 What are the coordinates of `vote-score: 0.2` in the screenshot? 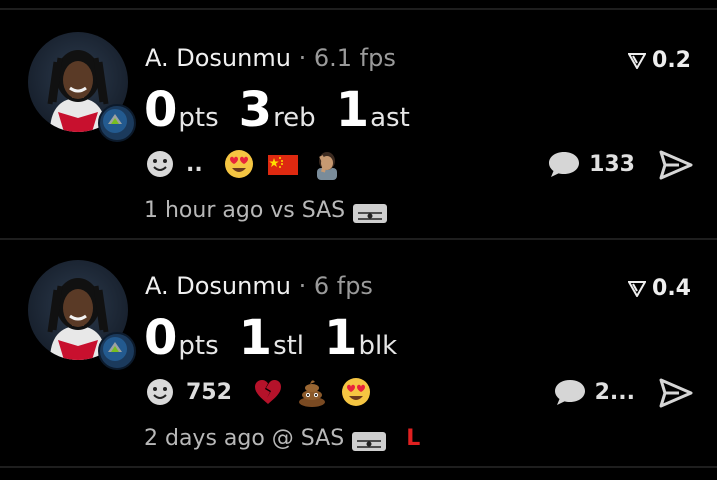 It's located at (659, 60).